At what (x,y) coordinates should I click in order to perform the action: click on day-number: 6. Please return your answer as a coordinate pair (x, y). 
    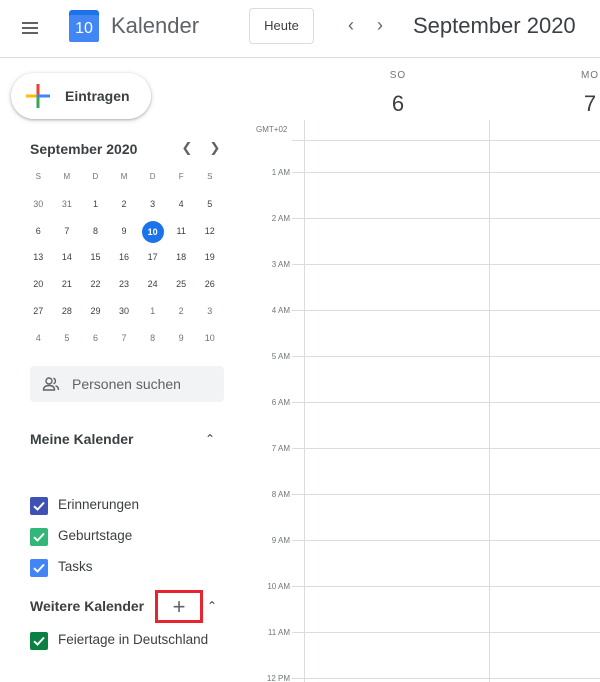
    Looking at the image, I should click on (398, 104).